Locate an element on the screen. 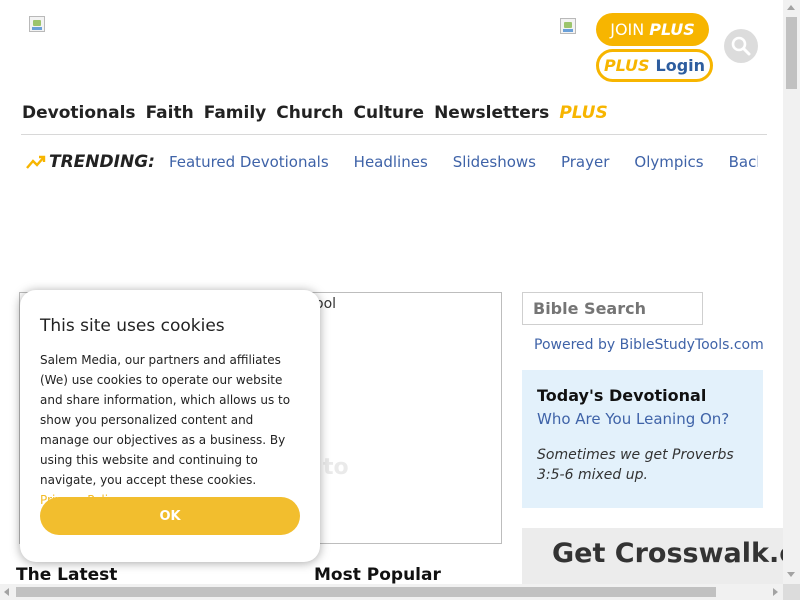  nav-item-faith: Faith is located at coordinates (170, 113).